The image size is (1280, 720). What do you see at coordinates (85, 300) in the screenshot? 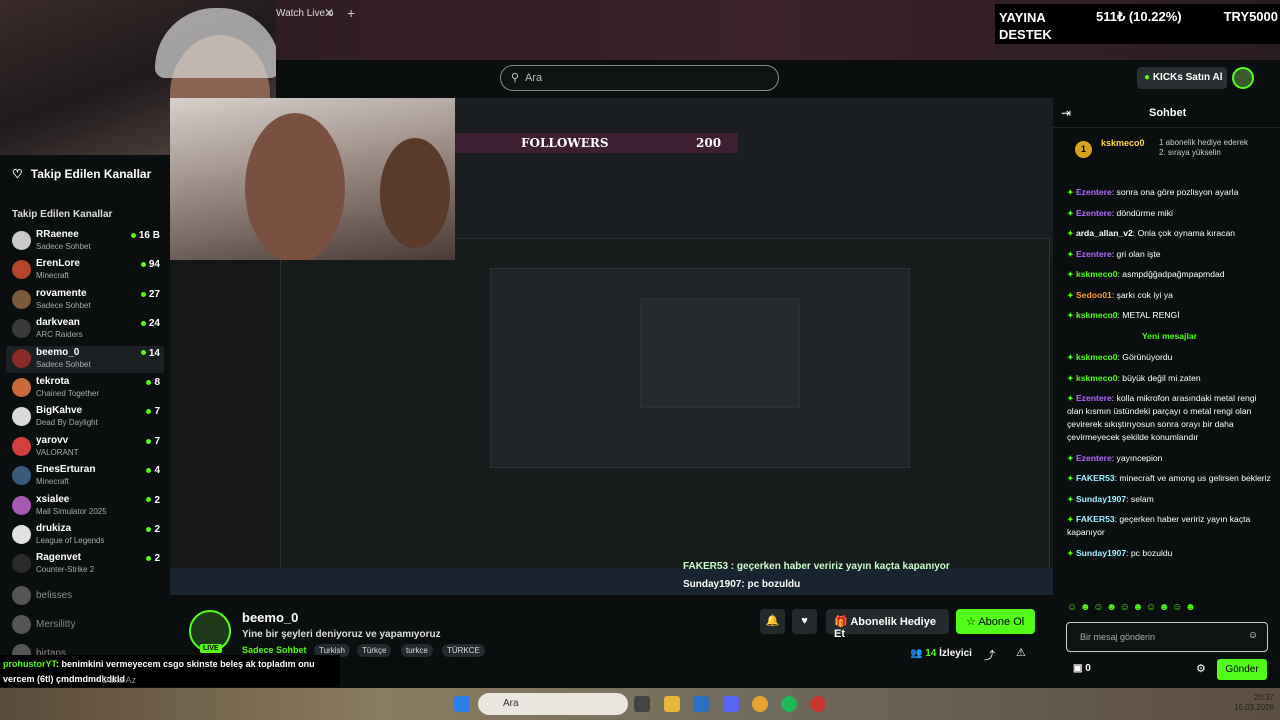
I see `sidebar-item-channel: rovamente Sadece Sohbet 27` at bounding box center [85, 300].